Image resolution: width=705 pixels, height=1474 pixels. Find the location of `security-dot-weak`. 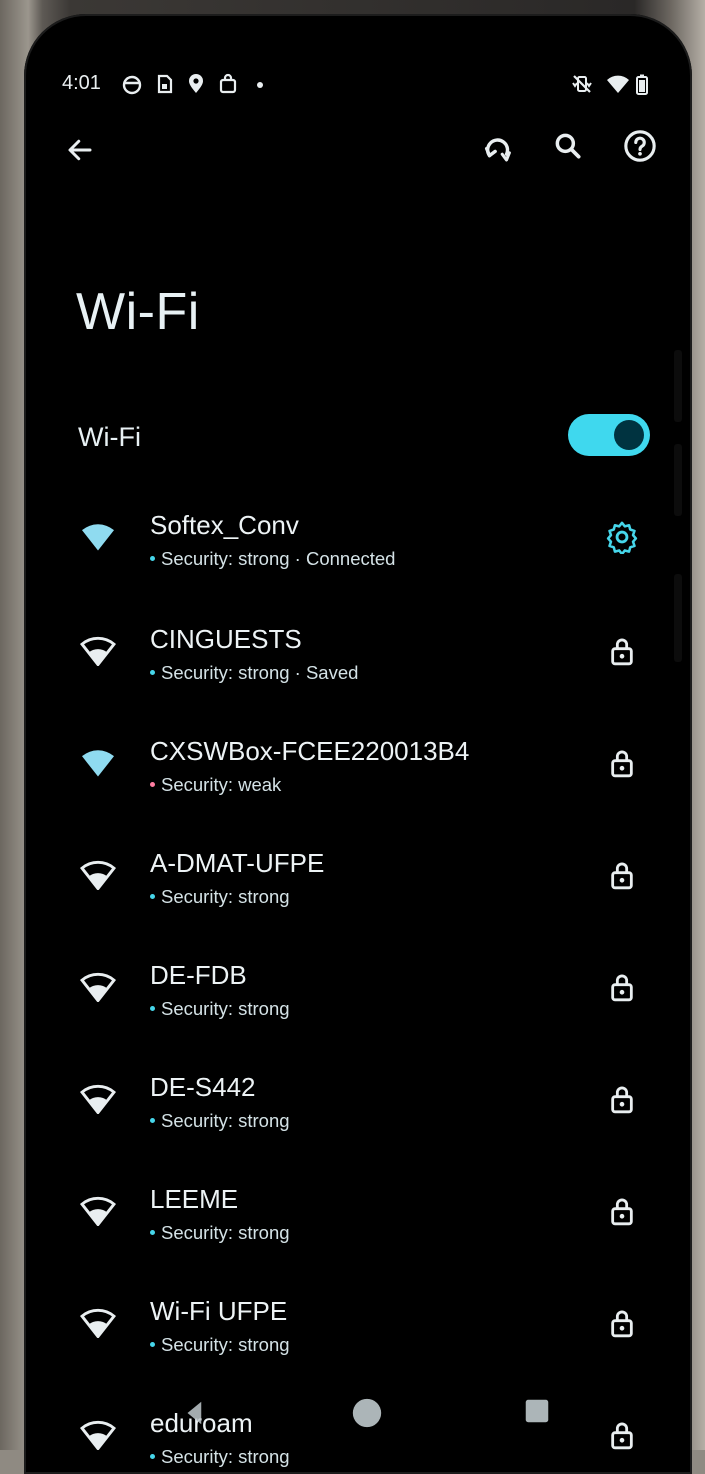

security-dot-weak is located at coordinates (152, 784).